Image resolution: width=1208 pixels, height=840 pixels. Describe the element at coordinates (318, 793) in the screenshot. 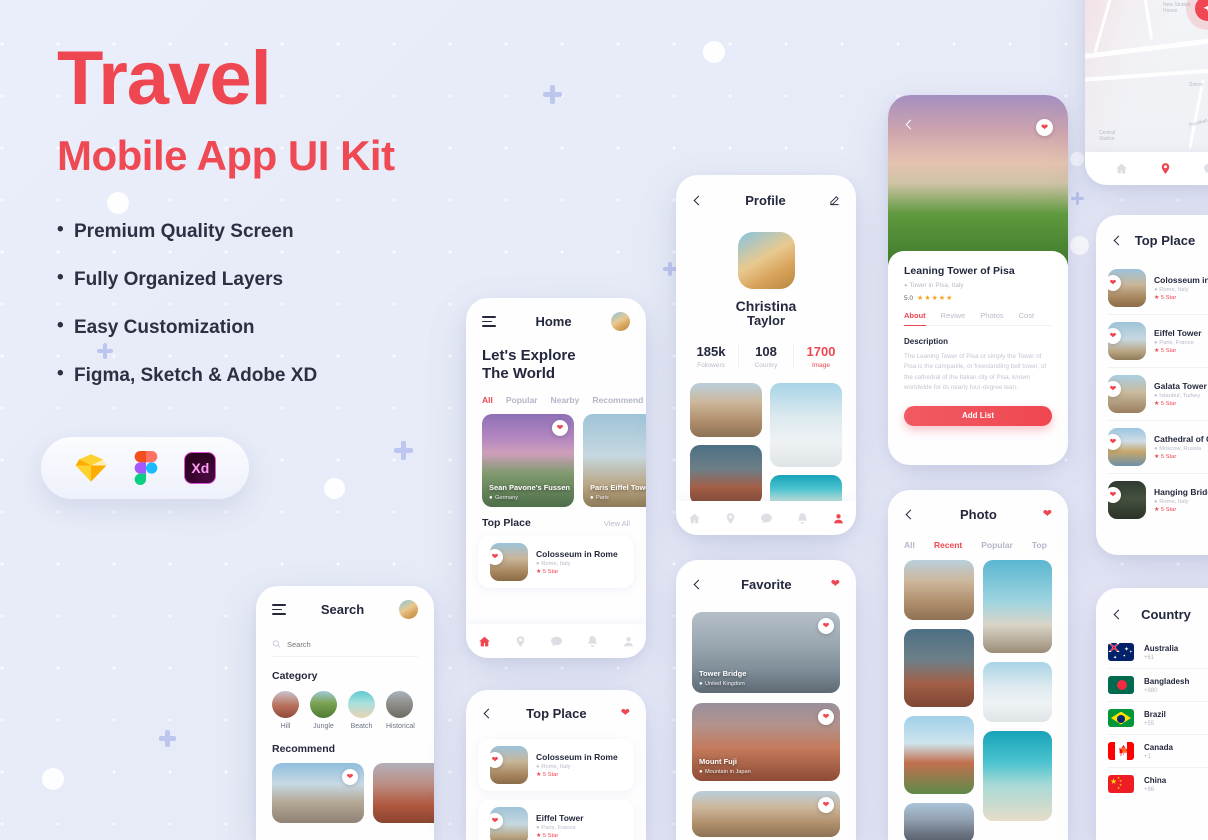

I see `recommend-card: ❤` at that location.